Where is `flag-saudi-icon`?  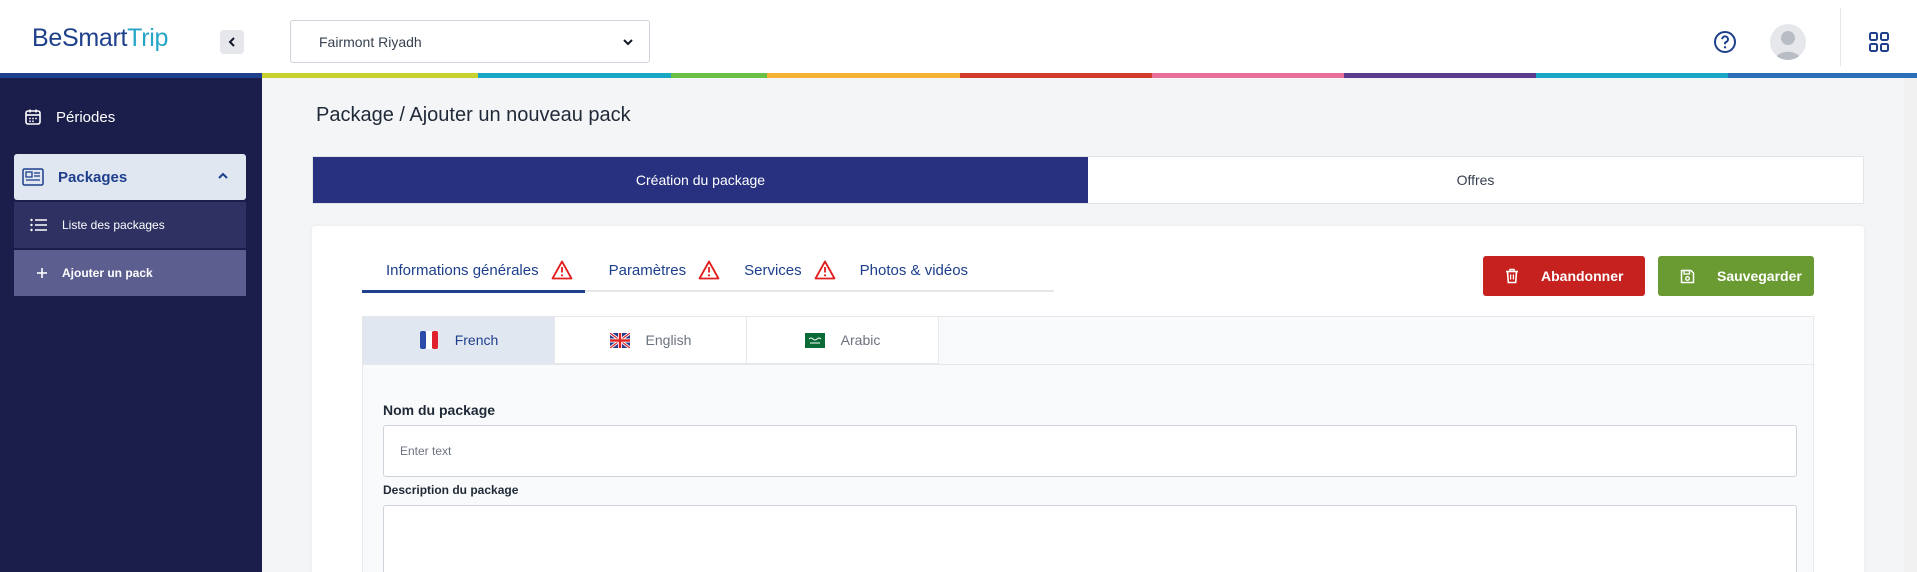
flag-saudi-icon is located at coordinates (814, 340).